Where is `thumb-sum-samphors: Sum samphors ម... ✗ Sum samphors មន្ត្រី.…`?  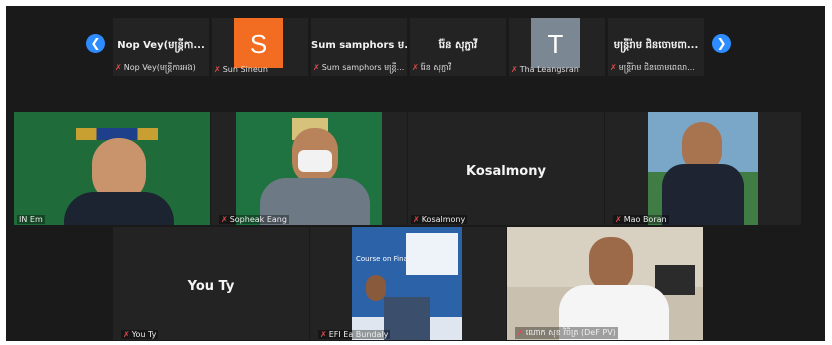
thumb-sum-samphors: Sum samphors ម... ✗ Sum samphors មន្ត្រី.… is located at coordinates (359, 47).